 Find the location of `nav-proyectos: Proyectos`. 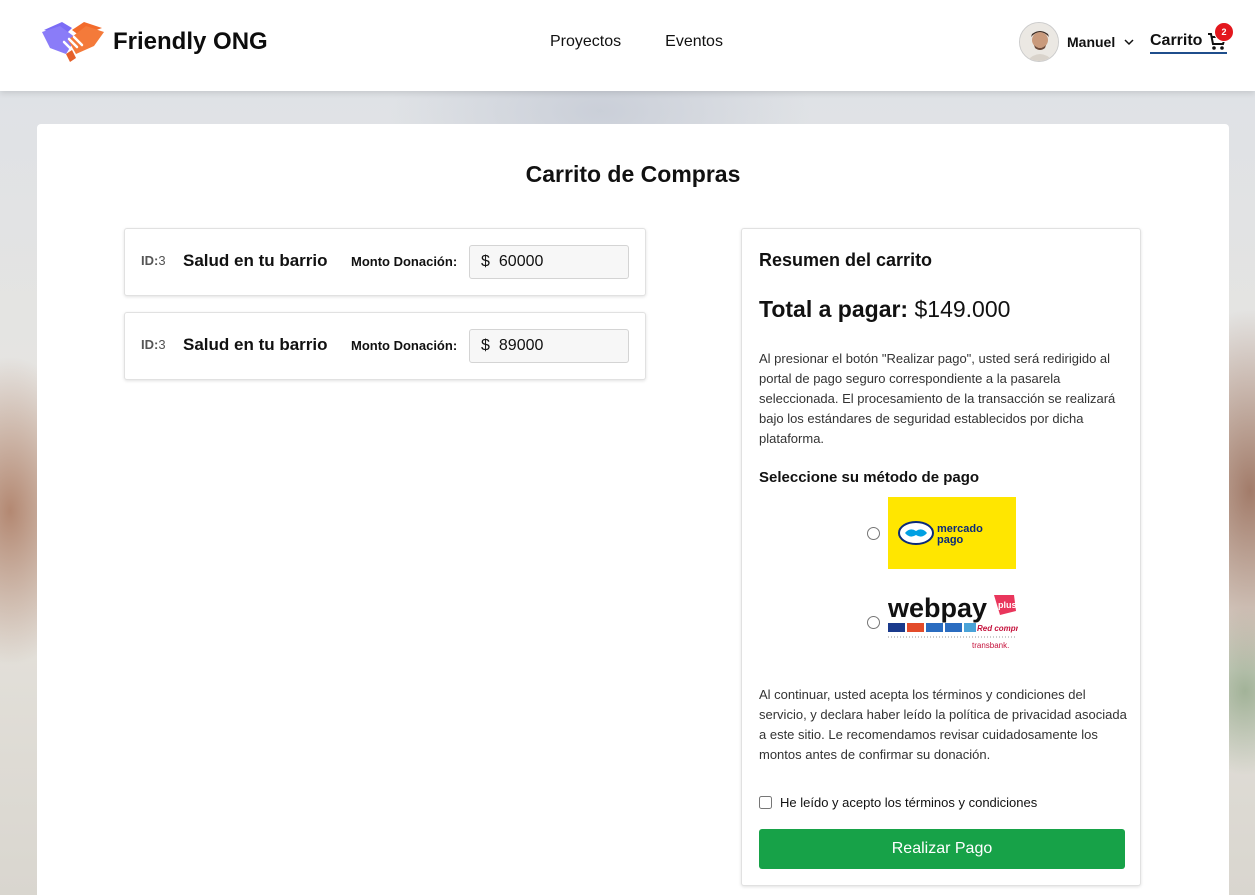

nav-proyectos: Proyectos is located at coordinates (585, 42).